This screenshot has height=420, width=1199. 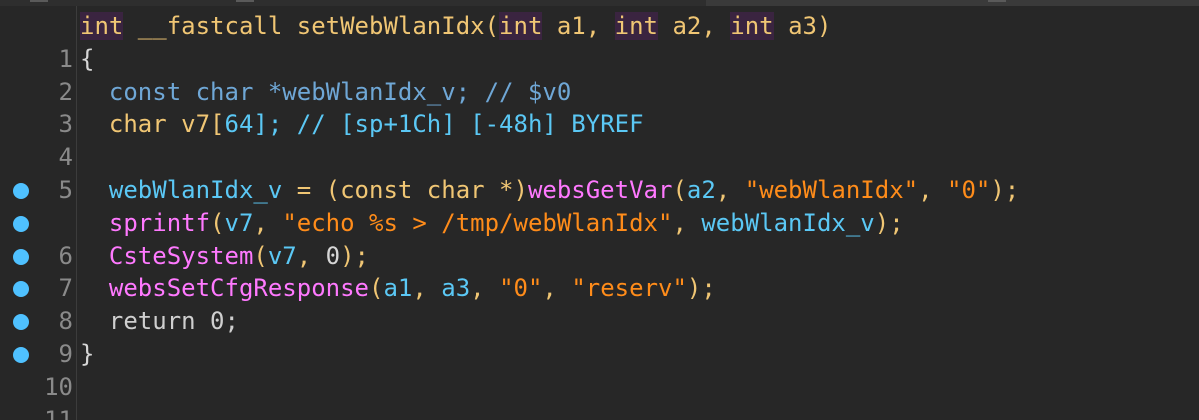 I want to click on token-variable: a1, so click(x=398, y=288).